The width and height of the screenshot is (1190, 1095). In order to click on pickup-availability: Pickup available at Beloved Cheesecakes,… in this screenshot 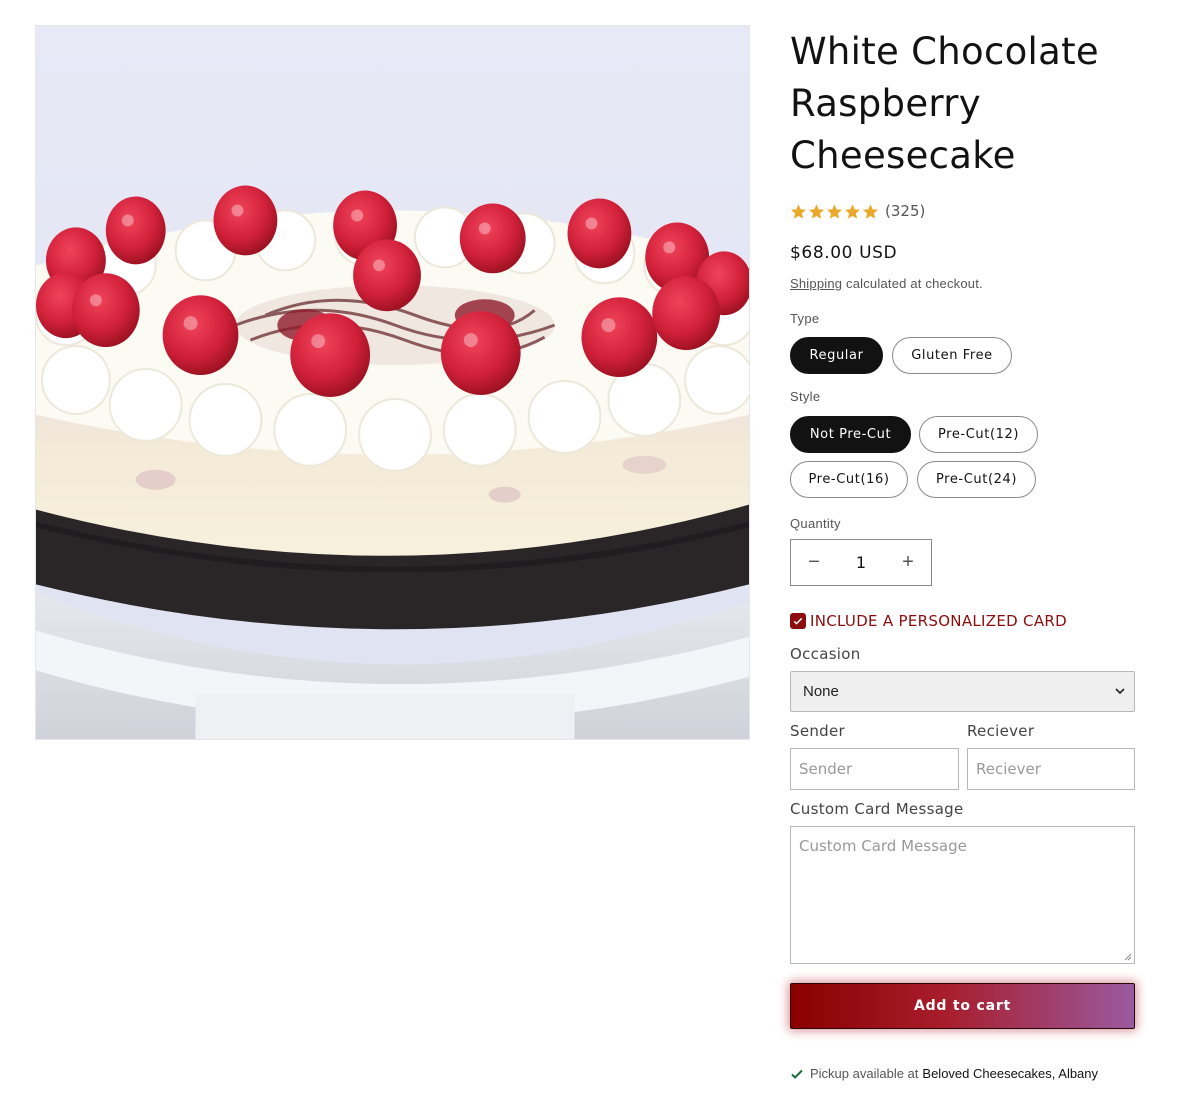, I will do `click(944, 1073)`.